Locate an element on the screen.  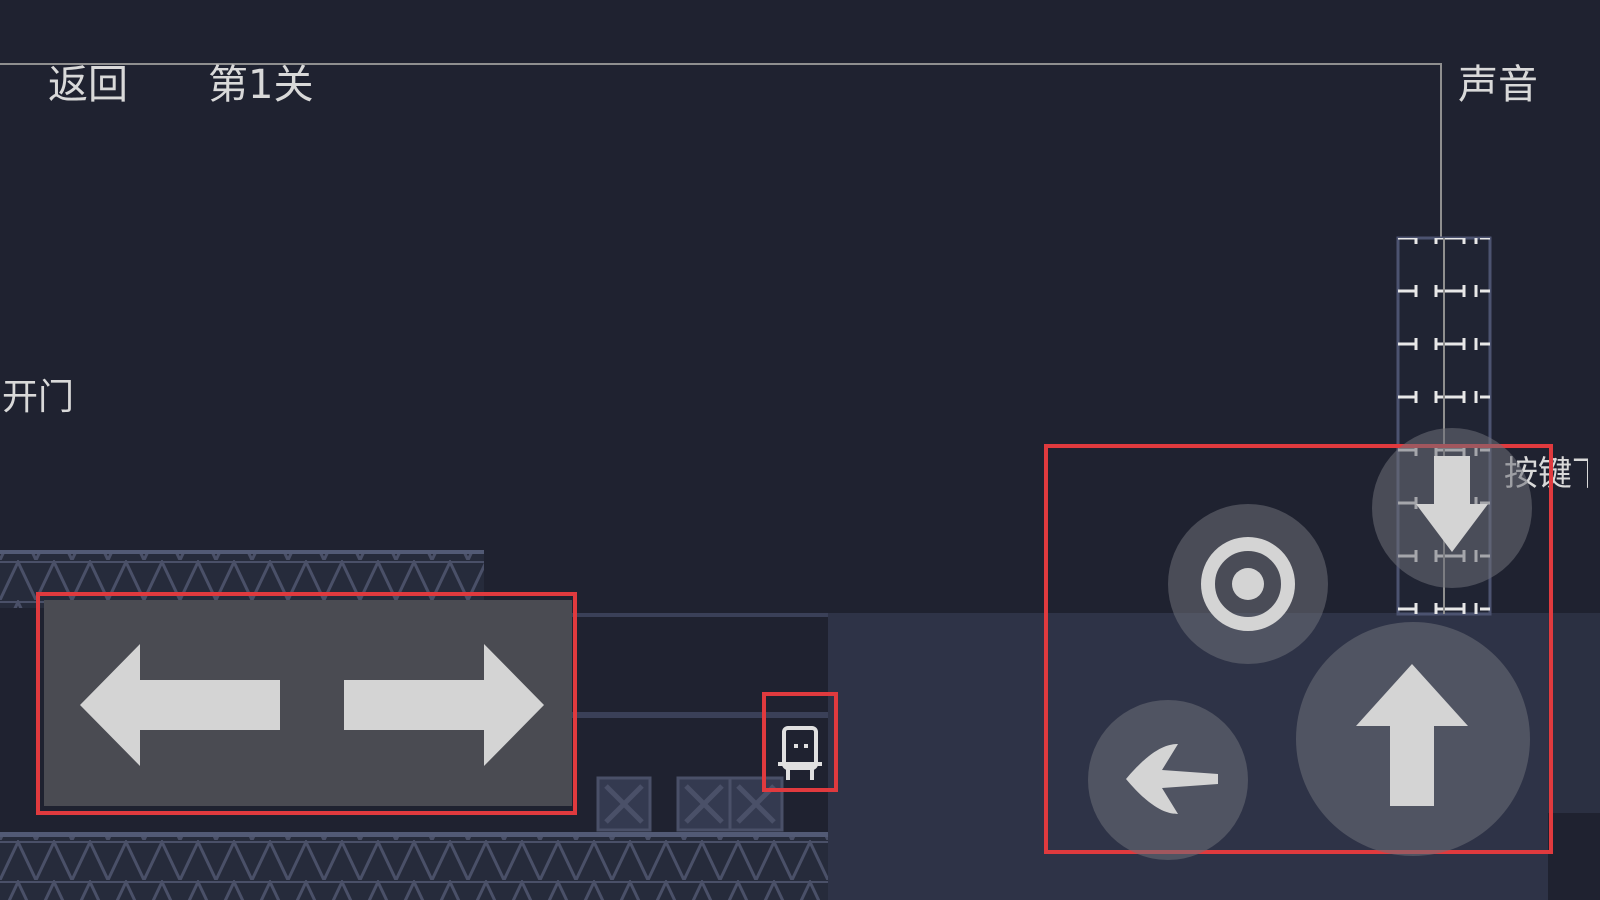
arrow-down-icon is located at coordinates (1452, 504).